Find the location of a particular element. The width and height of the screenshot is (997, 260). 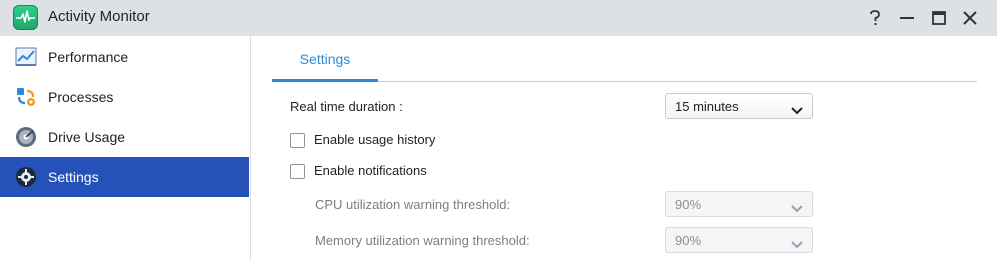

enable-usage-history-checkbox is located at coordinates (297, 140).